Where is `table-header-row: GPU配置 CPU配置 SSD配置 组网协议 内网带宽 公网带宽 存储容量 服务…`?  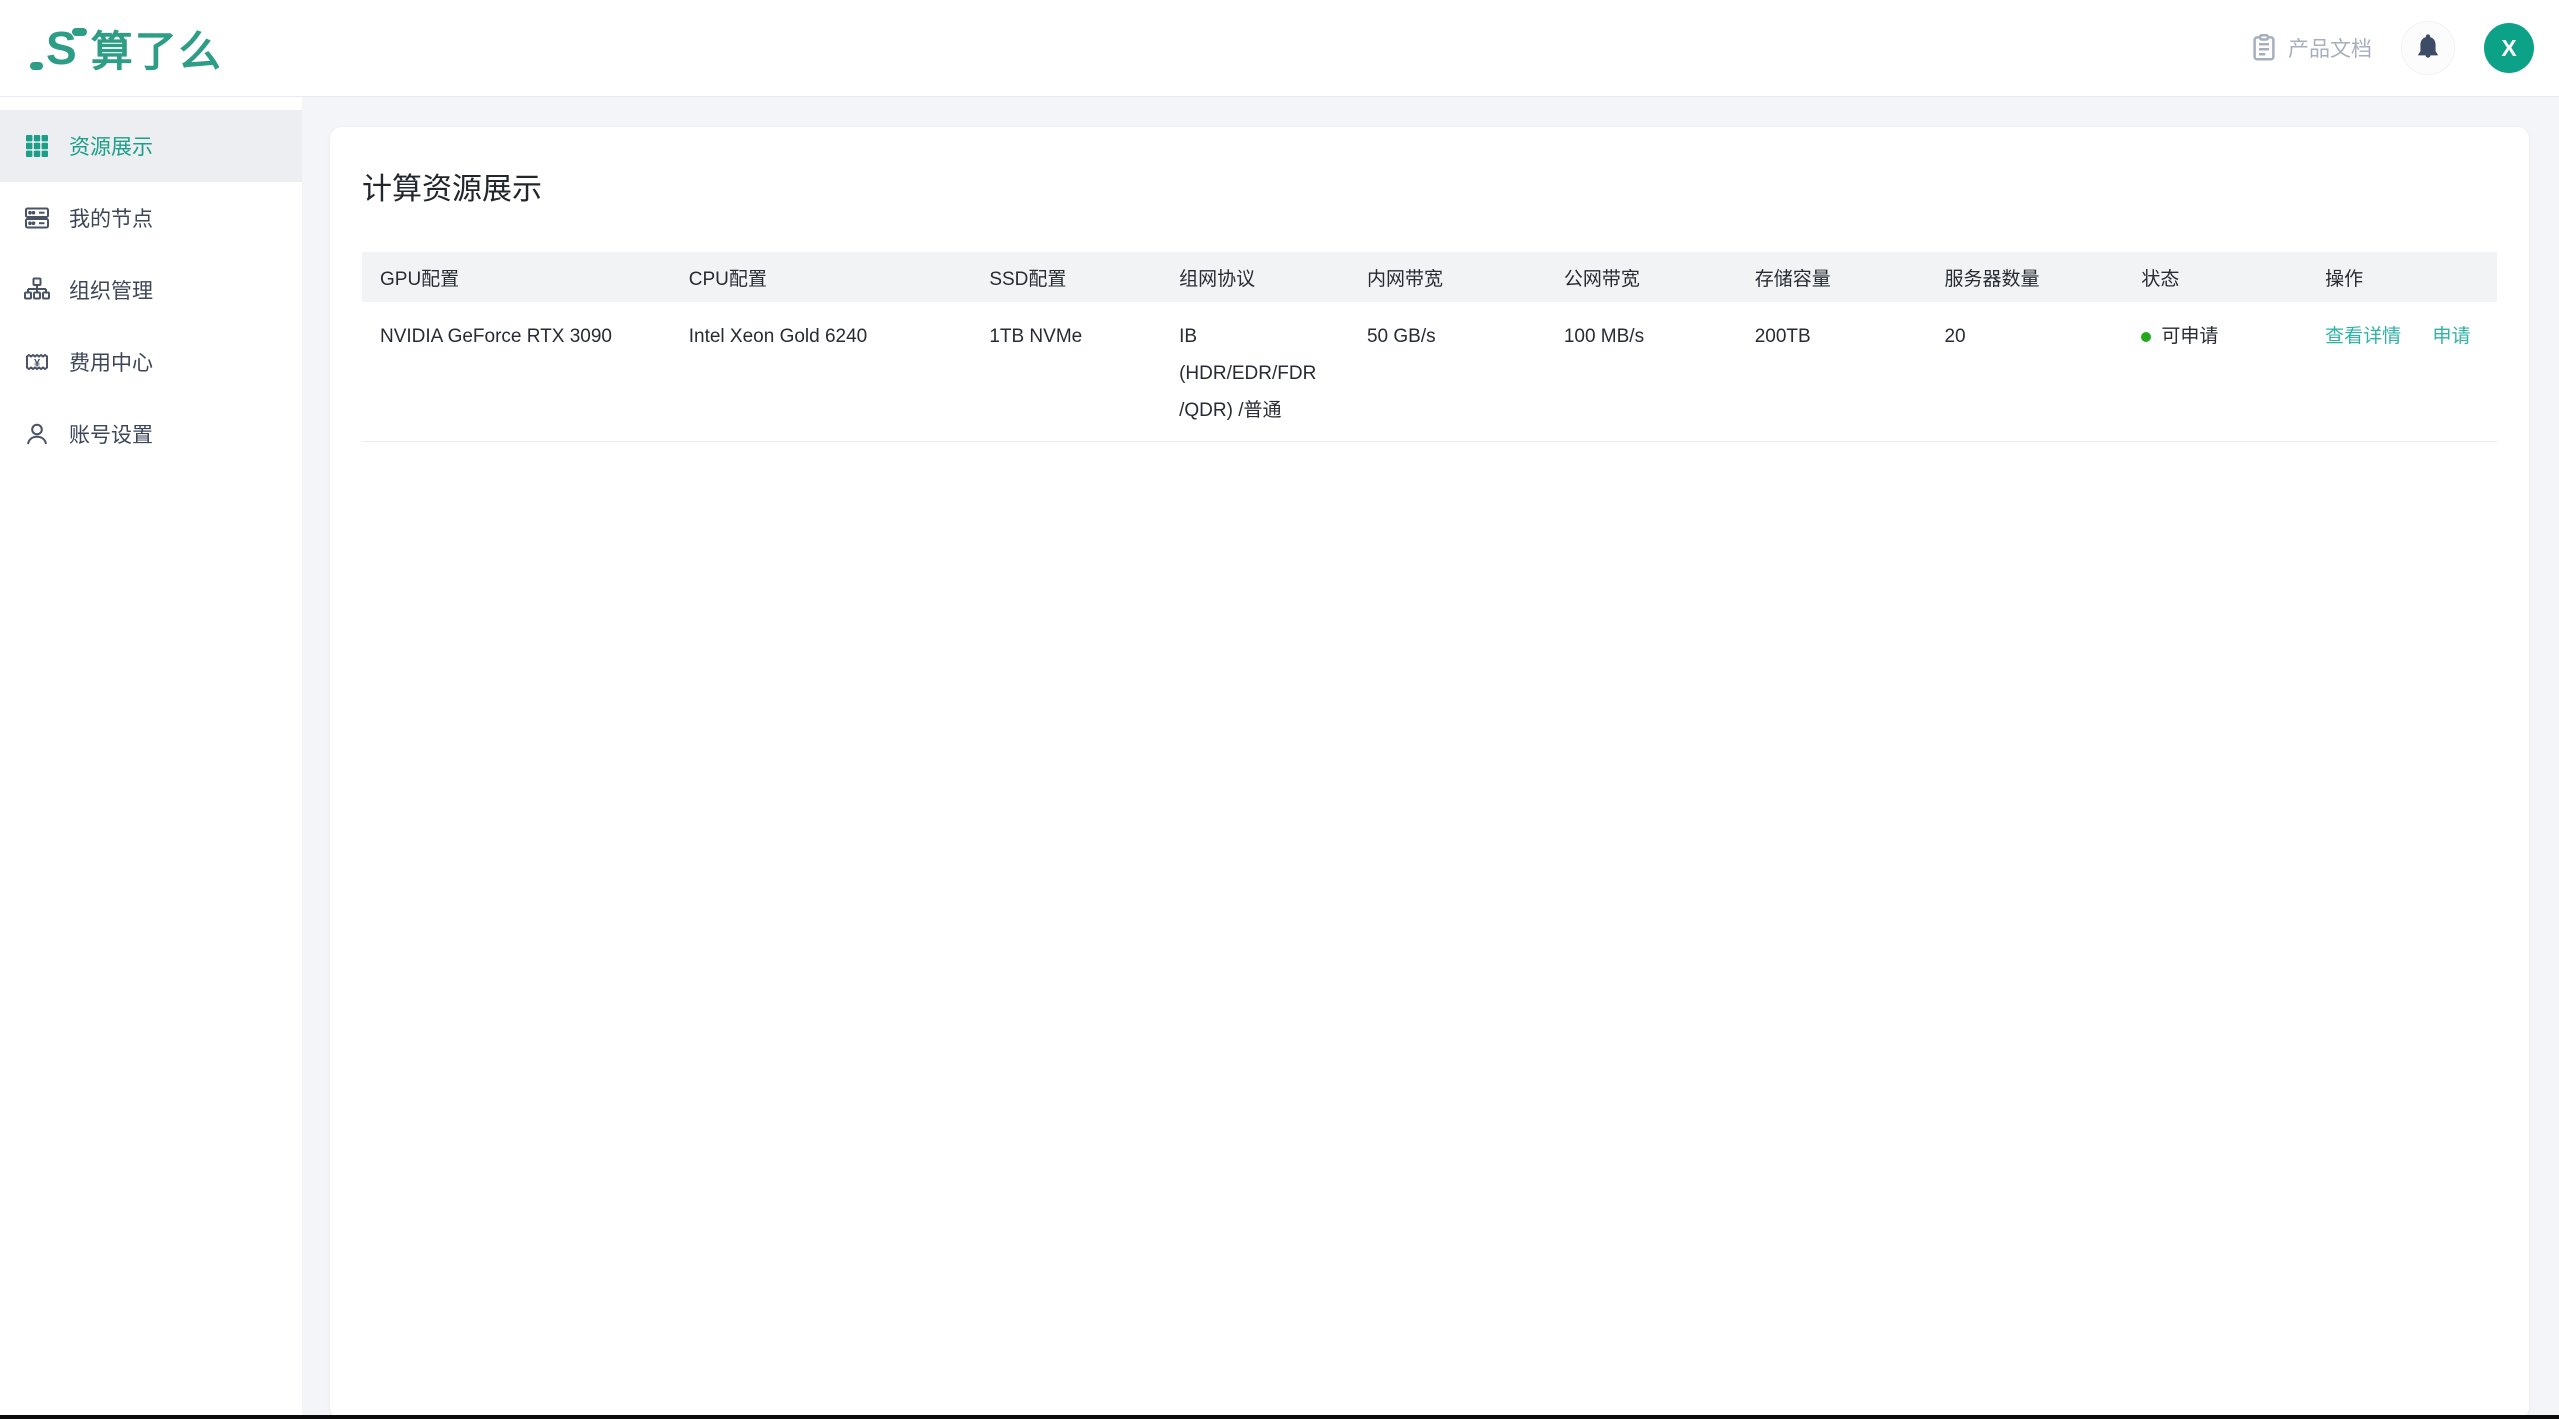
table-header-row: GPU配置 CPU配置 SSD配置 组网协议 内网带宽 公网带宽 存储容量 服务… is located at coordinates (1429, 277).